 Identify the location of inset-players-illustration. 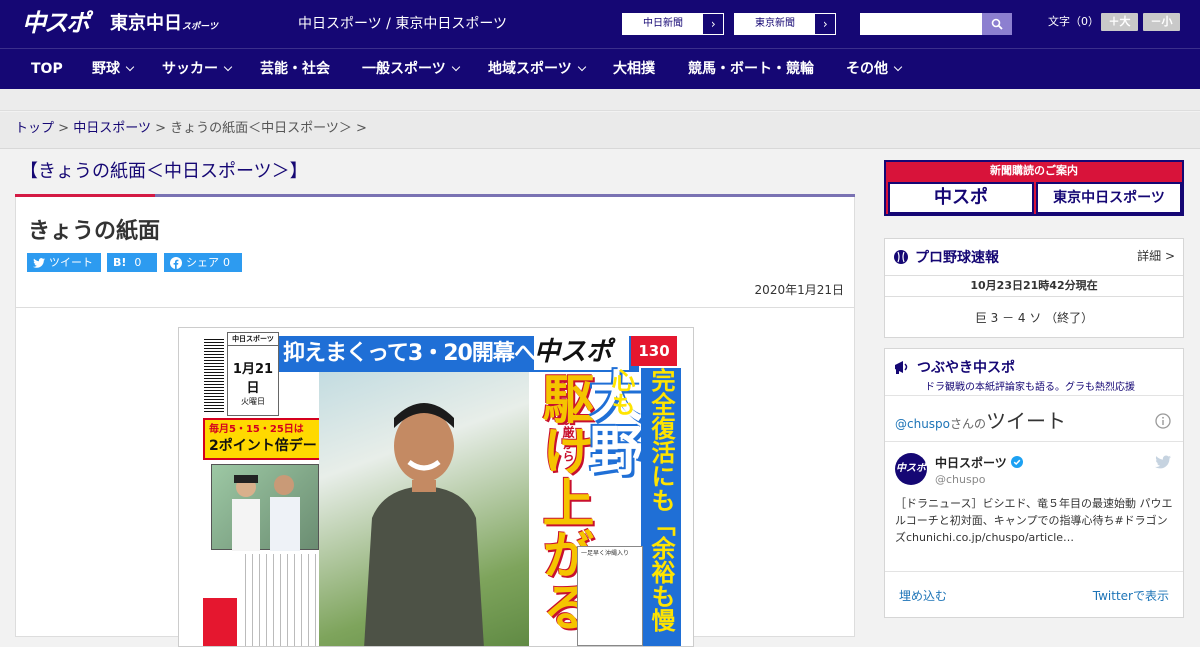
(266, 513).